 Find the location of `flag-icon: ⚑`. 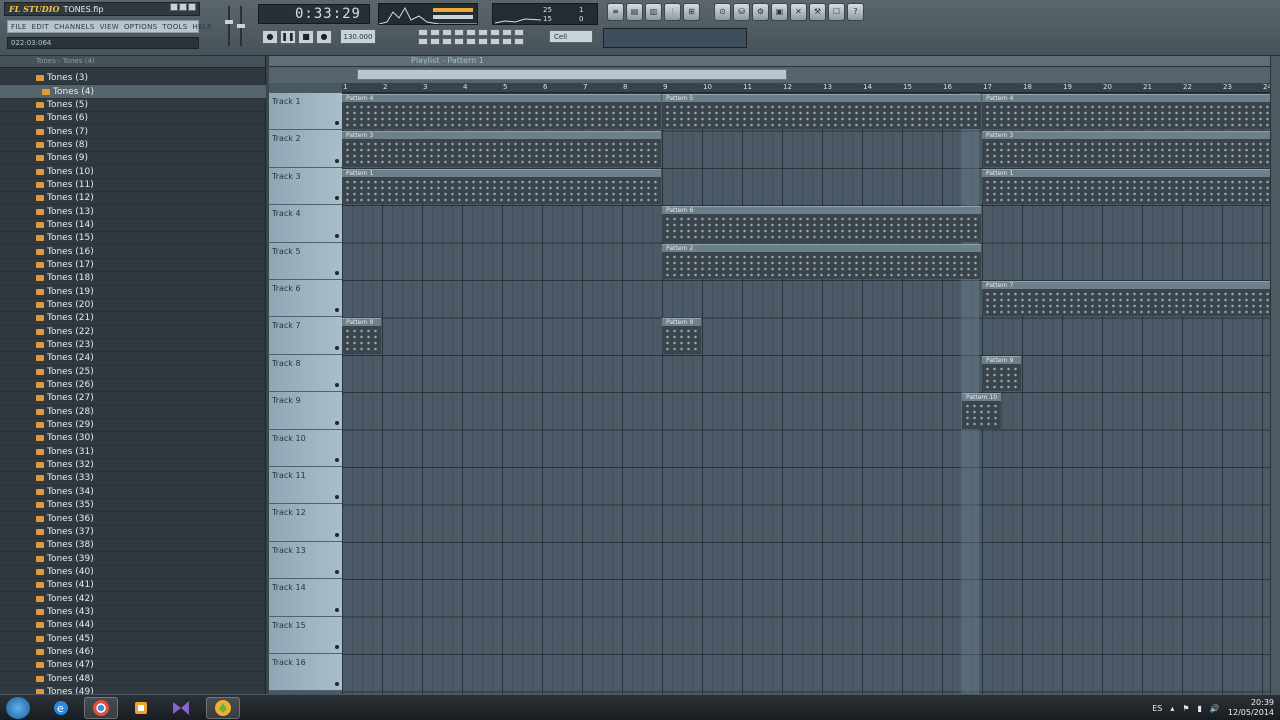

flag-icon: ⚑ is located at coordinates (1185, 708).